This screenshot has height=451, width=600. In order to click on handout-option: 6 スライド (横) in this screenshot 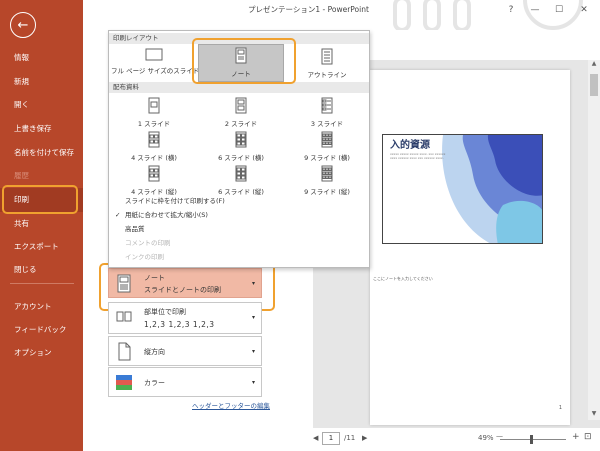, I will do `click(241, 145)`.